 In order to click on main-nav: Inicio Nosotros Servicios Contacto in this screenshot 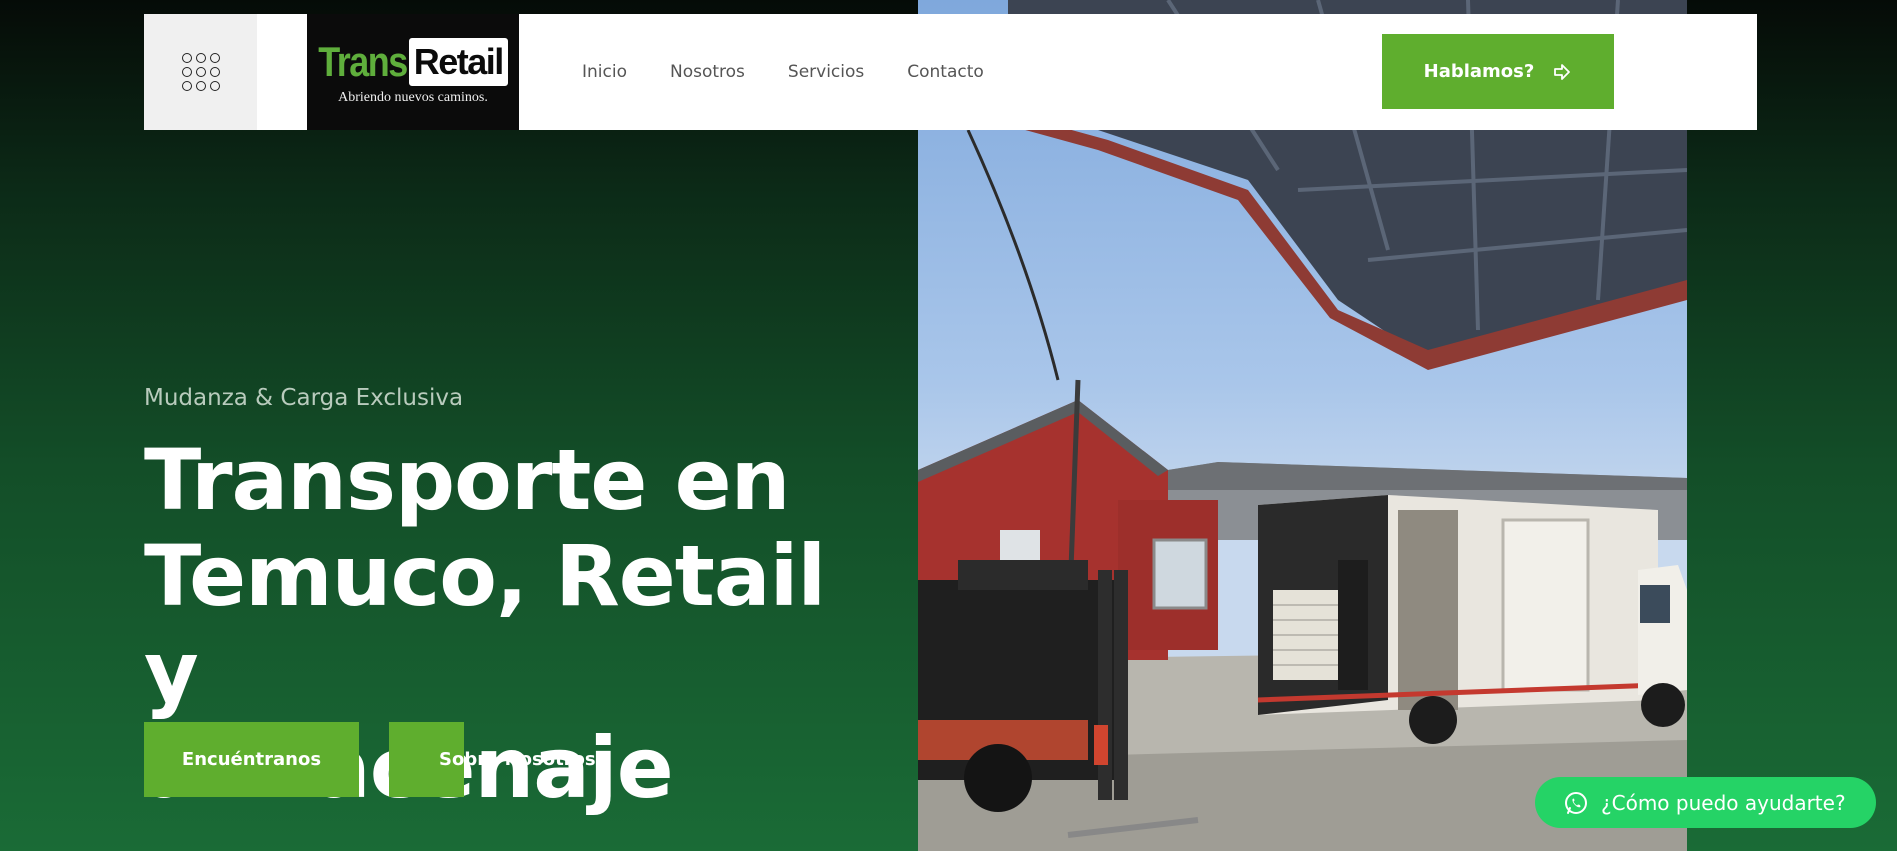, I will do `click(783, 72)`.